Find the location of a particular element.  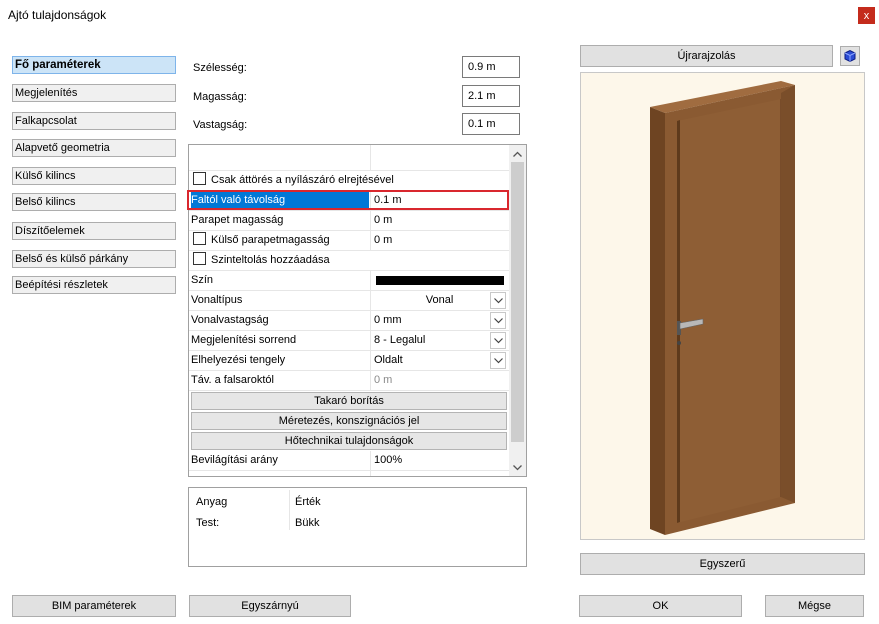

window-title: Ajtó tulajdonságok is located at coordinates (57, 15).